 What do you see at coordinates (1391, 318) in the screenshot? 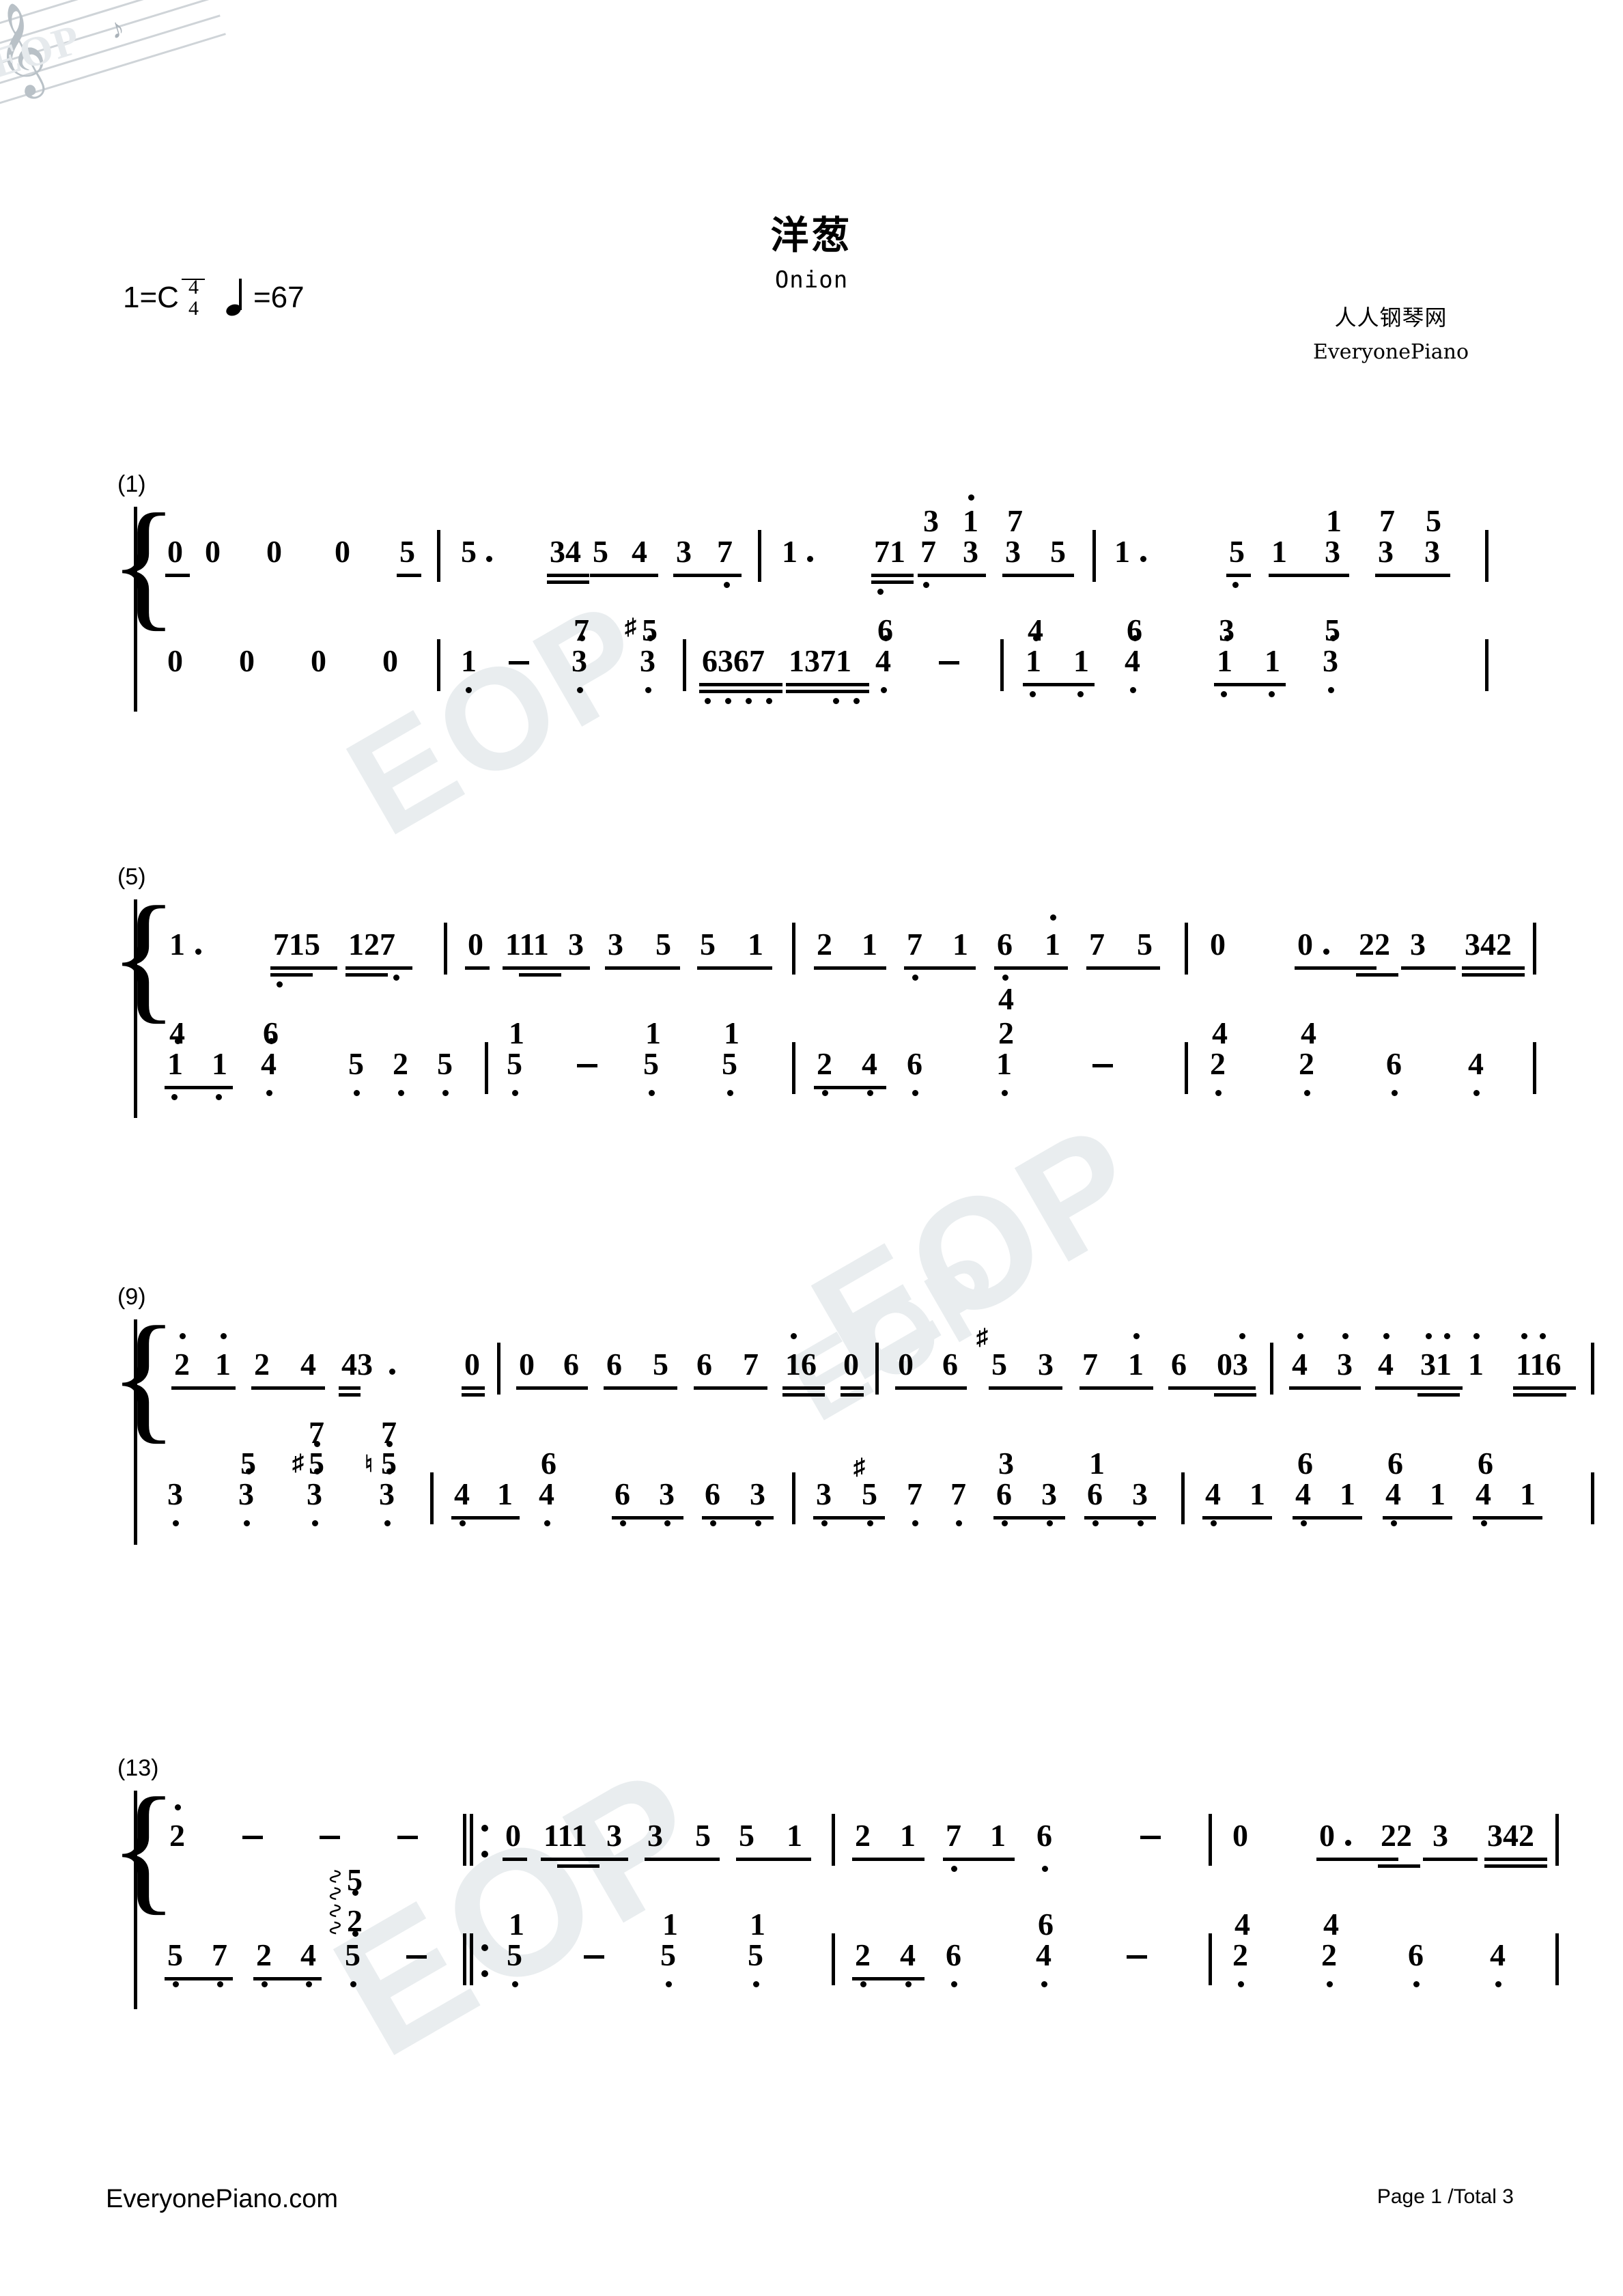
I see `credit-cn: 人人钢琴网` at bounding box center [1391, 318].